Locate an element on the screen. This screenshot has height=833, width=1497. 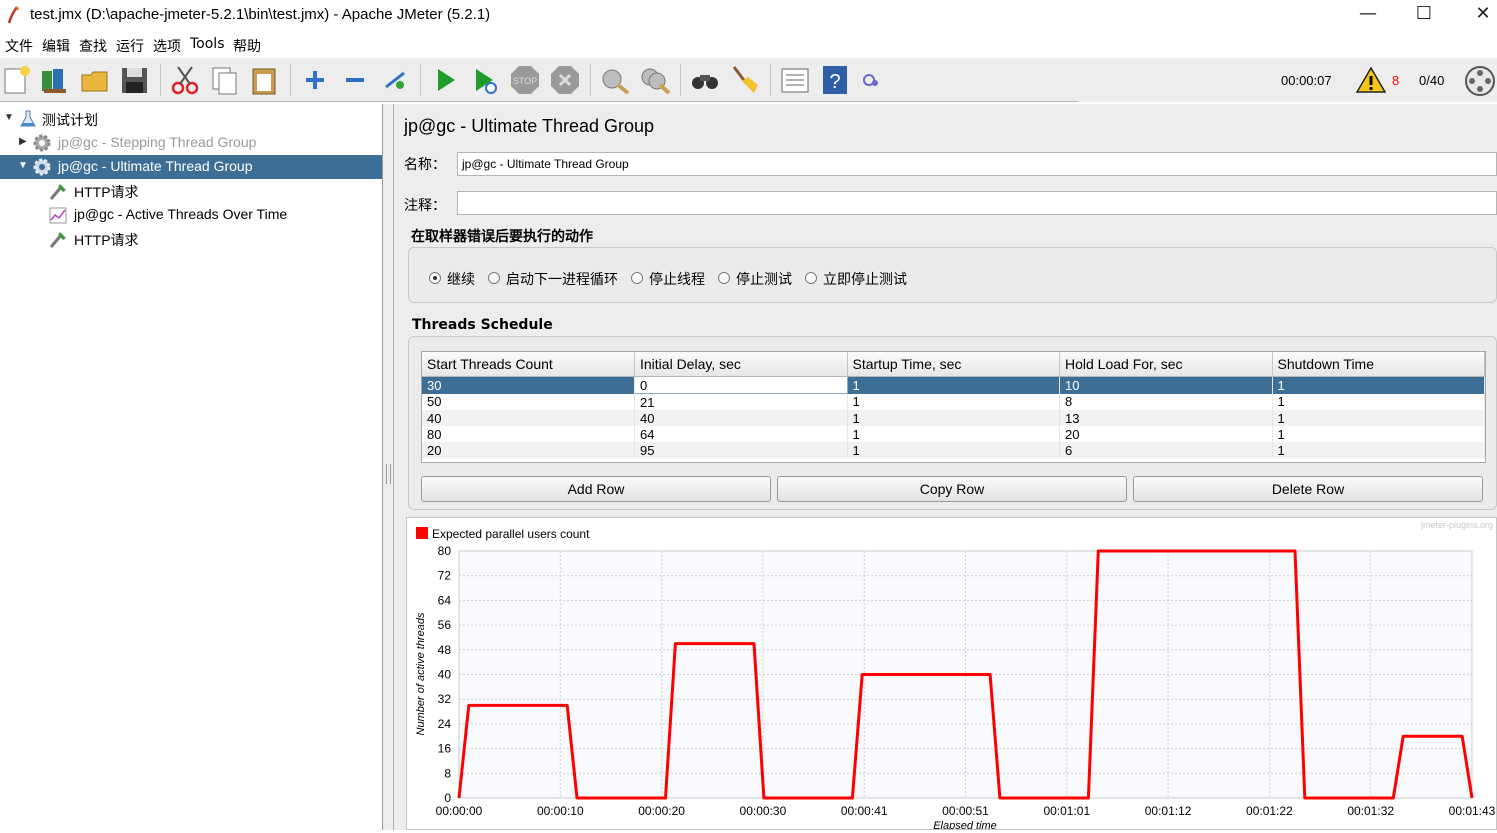
collapse-icon is located at coordinates (355, 80).